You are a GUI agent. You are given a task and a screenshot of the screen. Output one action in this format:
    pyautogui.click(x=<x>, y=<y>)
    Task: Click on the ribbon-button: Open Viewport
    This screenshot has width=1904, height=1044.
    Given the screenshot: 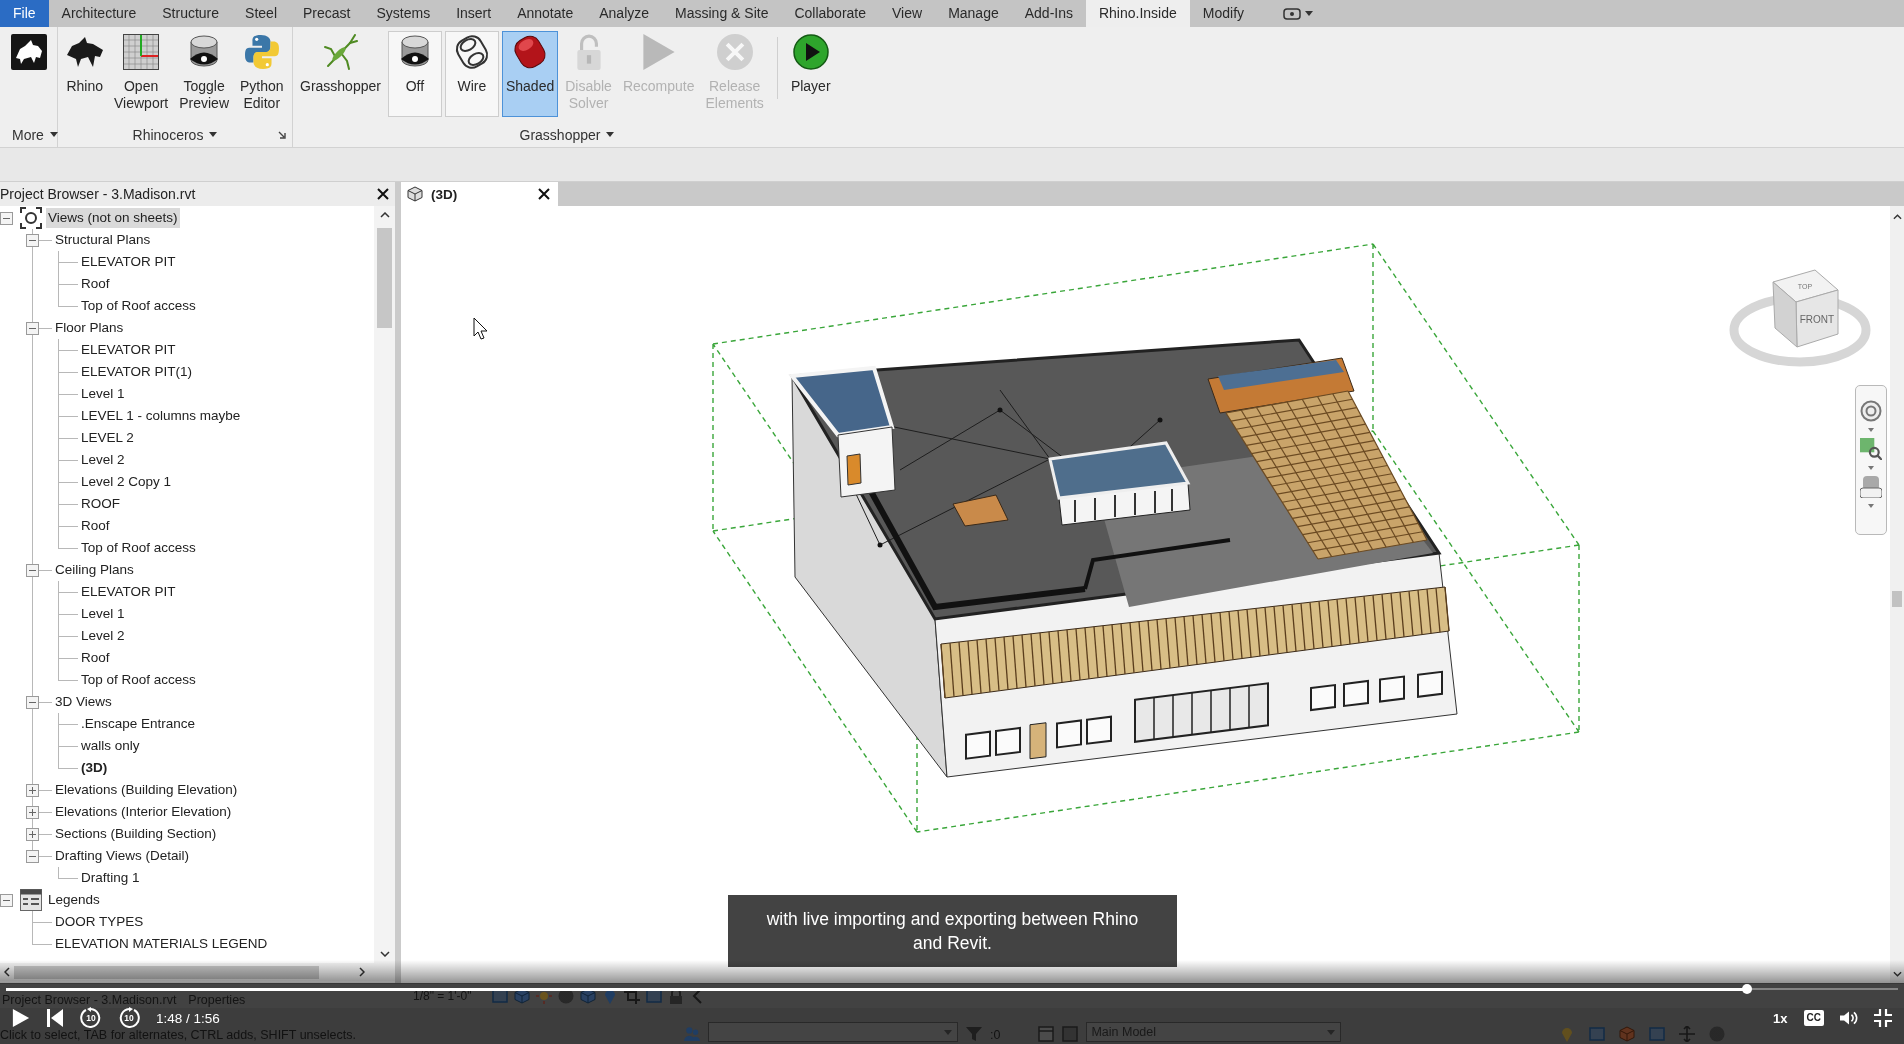 What is the action you would take?
    pyautogui.click(x=141, y=74)
    